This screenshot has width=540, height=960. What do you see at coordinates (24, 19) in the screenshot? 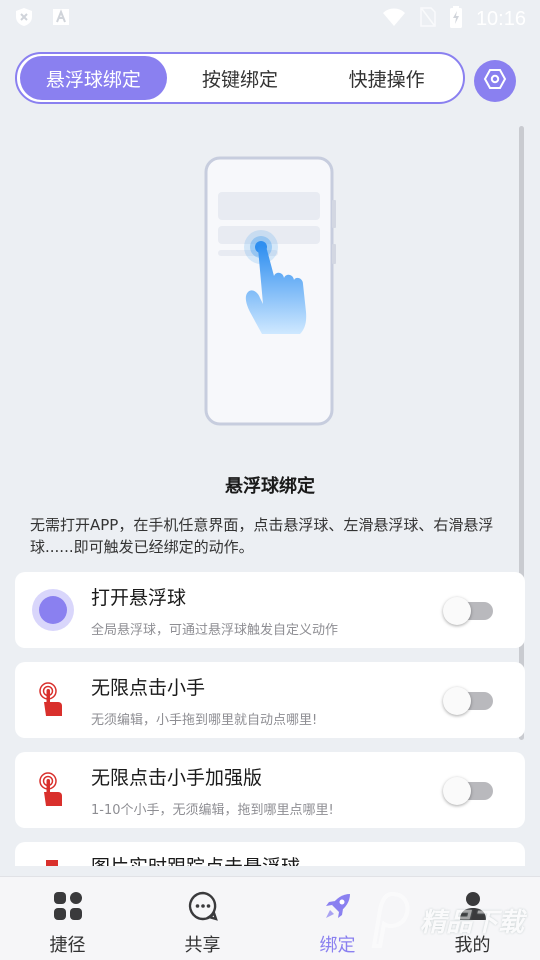
I see `shield-icon` at bounding box center [24, 19].